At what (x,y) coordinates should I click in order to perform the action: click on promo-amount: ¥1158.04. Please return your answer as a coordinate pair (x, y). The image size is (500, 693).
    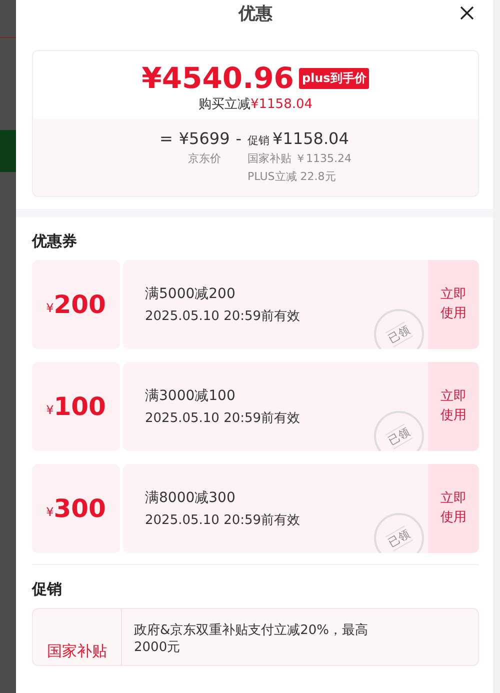
    Looking at the image, I should click on (310, 138).